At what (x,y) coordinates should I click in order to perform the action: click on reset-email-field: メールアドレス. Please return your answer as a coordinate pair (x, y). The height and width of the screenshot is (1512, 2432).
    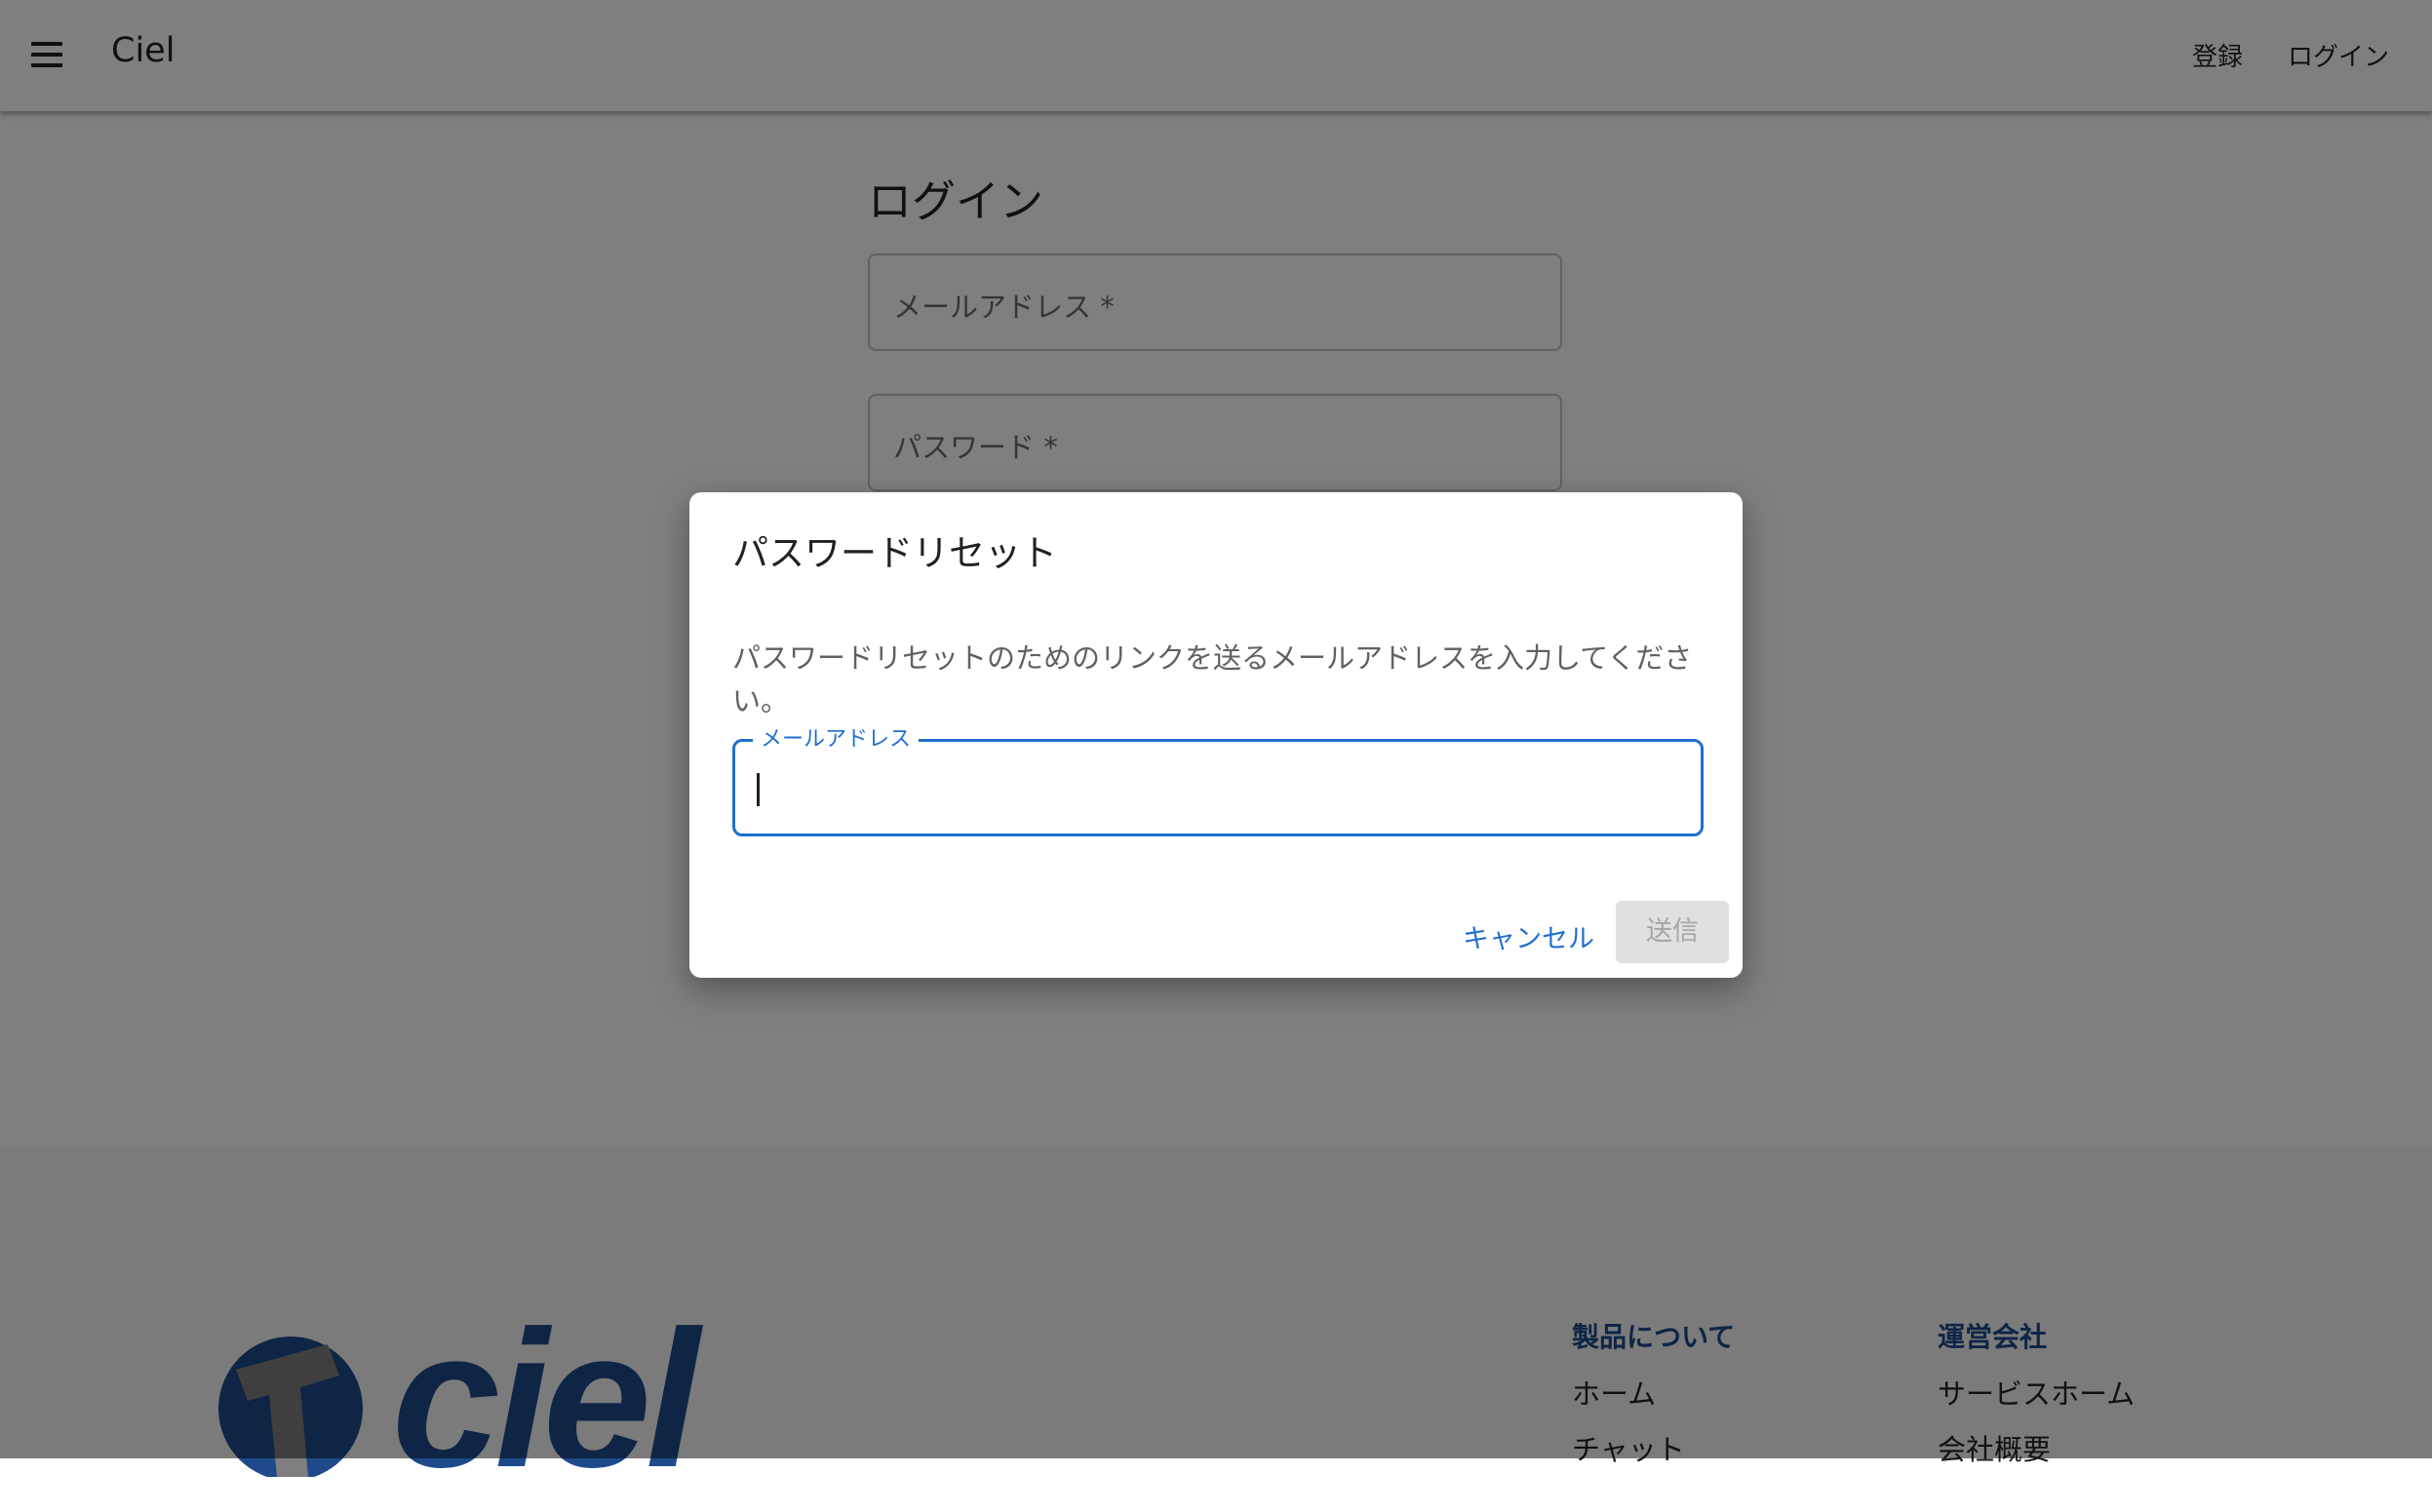
    Looking at the image, I should click on (1218, 780).